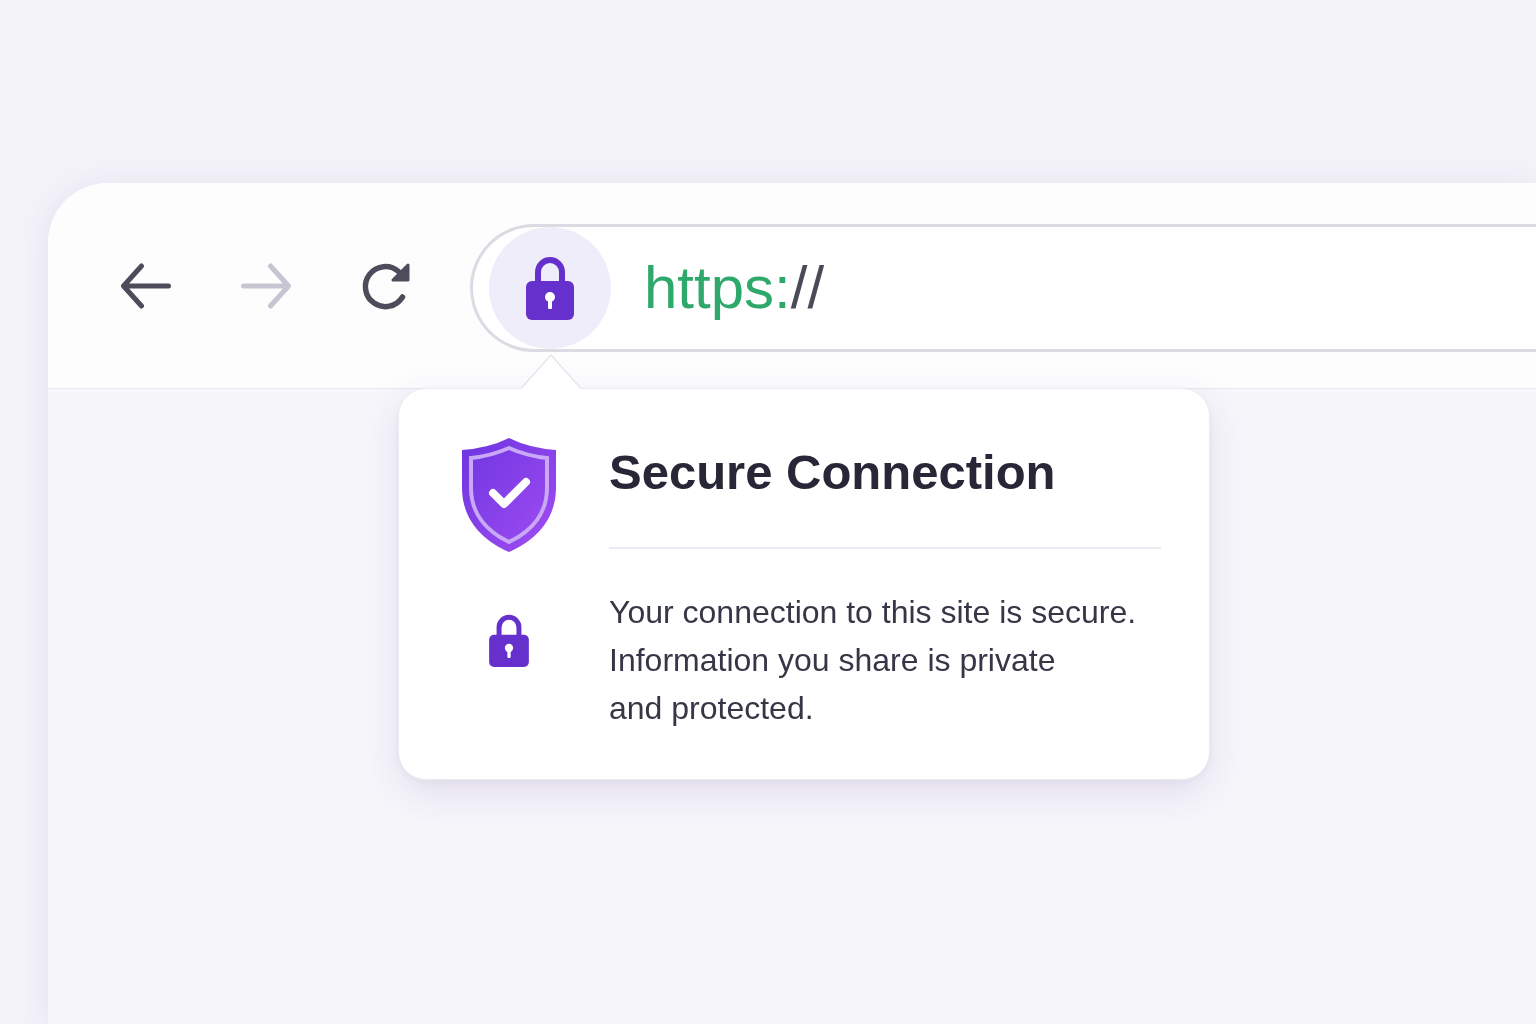 Image resolution: width=1536 pixels, height=1024 pixels. What do you see at coordinates (146, 285) in the screenshot?
I see `back-arrow-icon` at bounding box center [146, 285].